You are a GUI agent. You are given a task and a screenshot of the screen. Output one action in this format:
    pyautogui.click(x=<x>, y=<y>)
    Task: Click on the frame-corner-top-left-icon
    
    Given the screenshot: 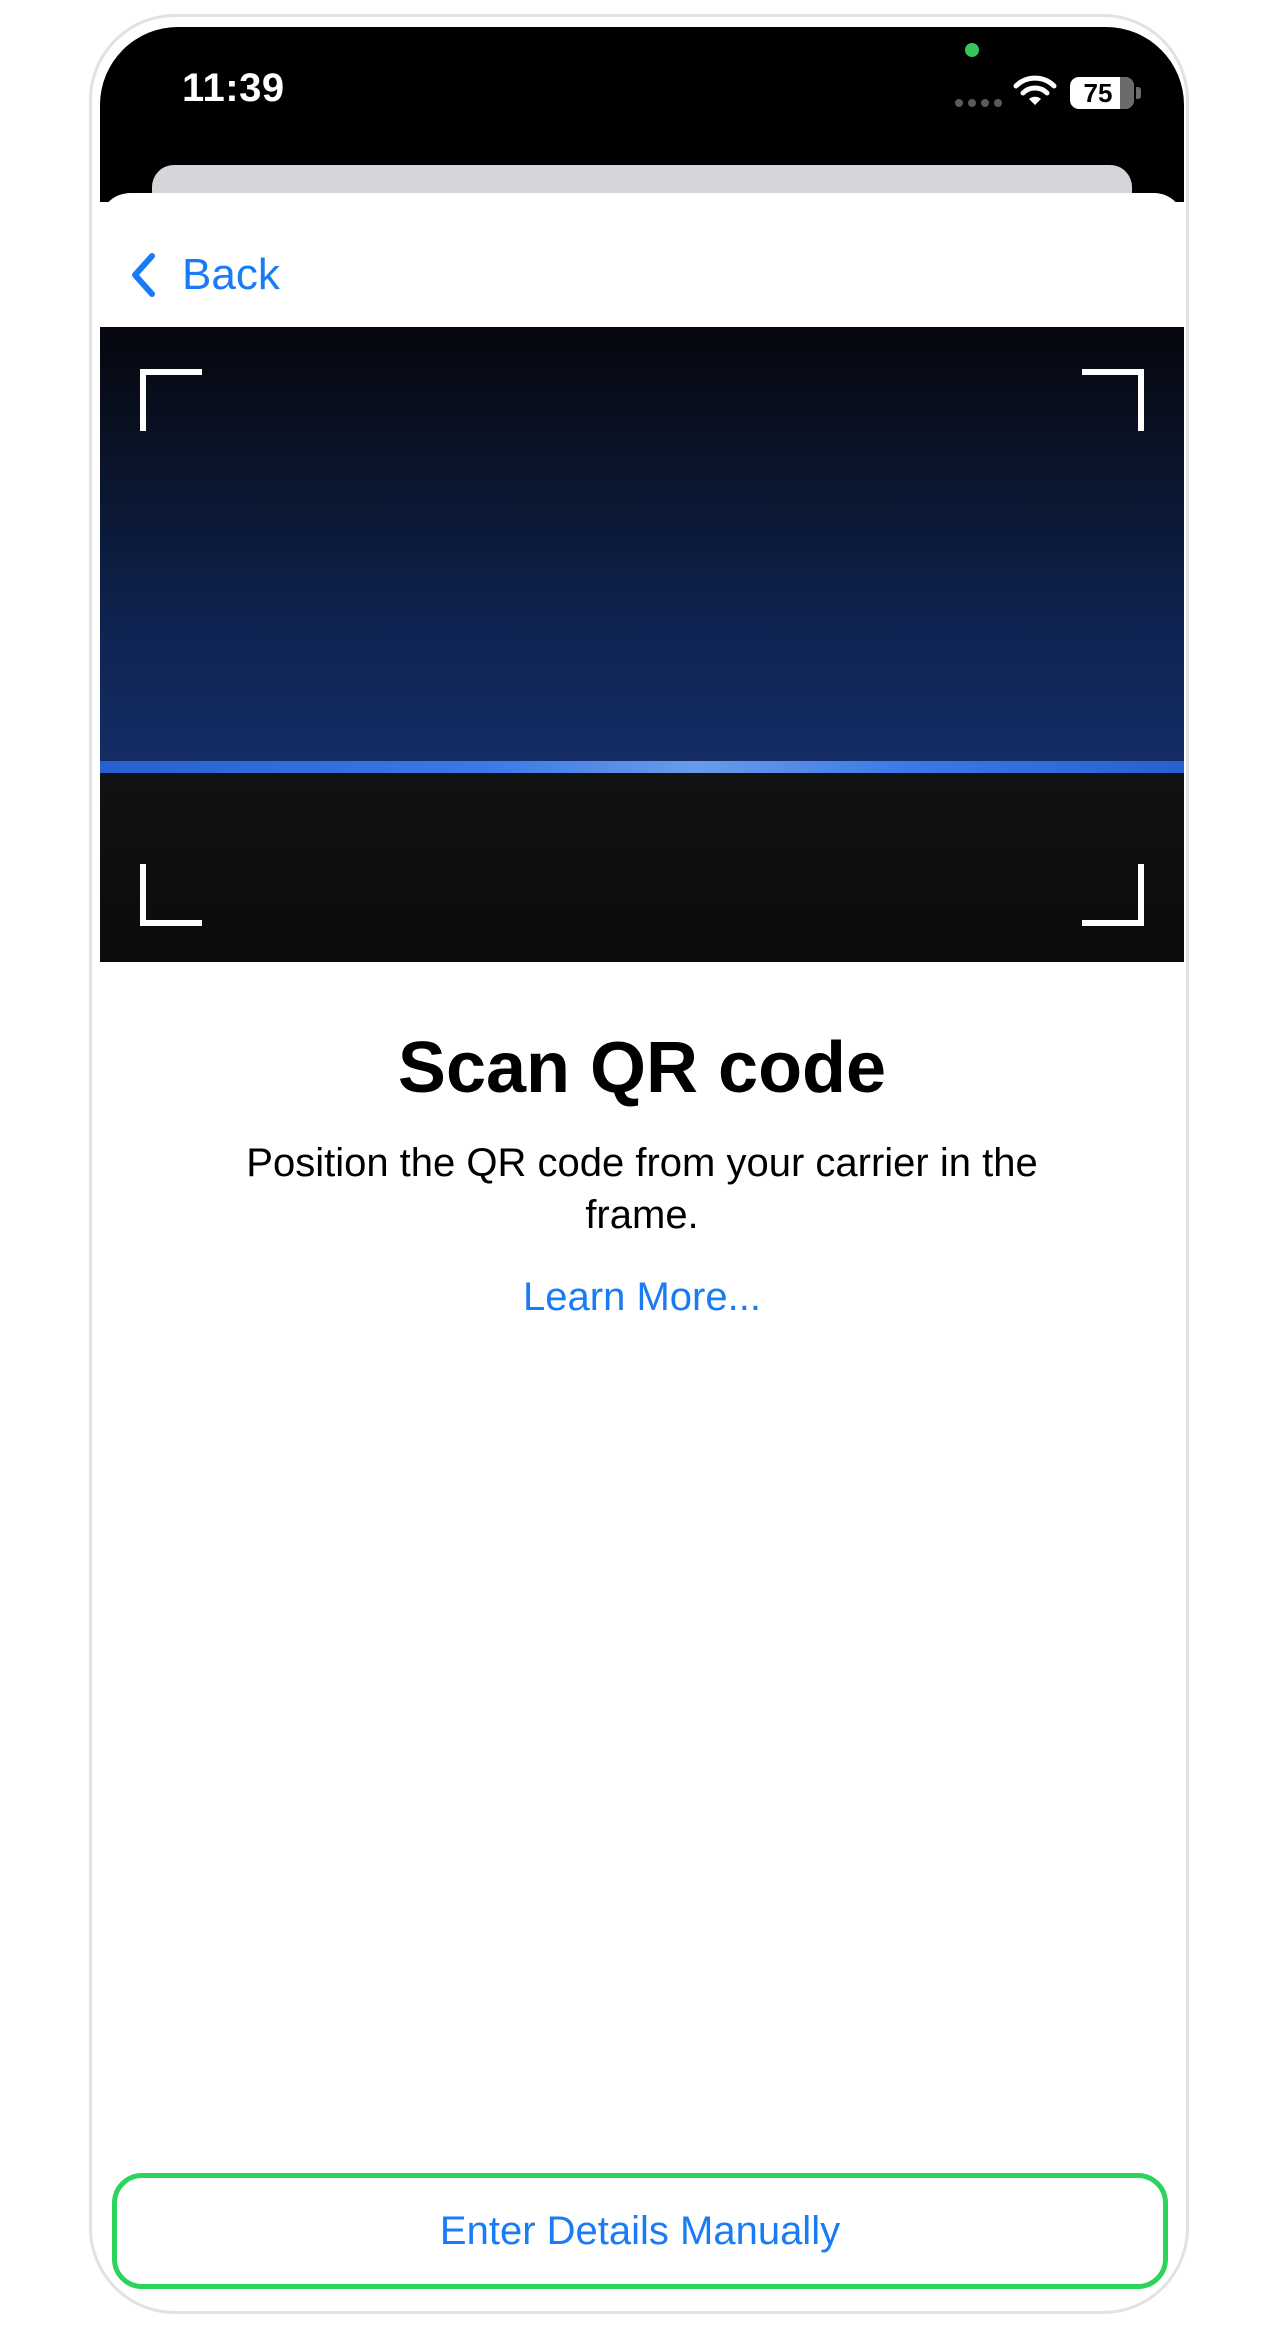 What is the action you would take?
    pyautogui.click(x=171, y=400)
    